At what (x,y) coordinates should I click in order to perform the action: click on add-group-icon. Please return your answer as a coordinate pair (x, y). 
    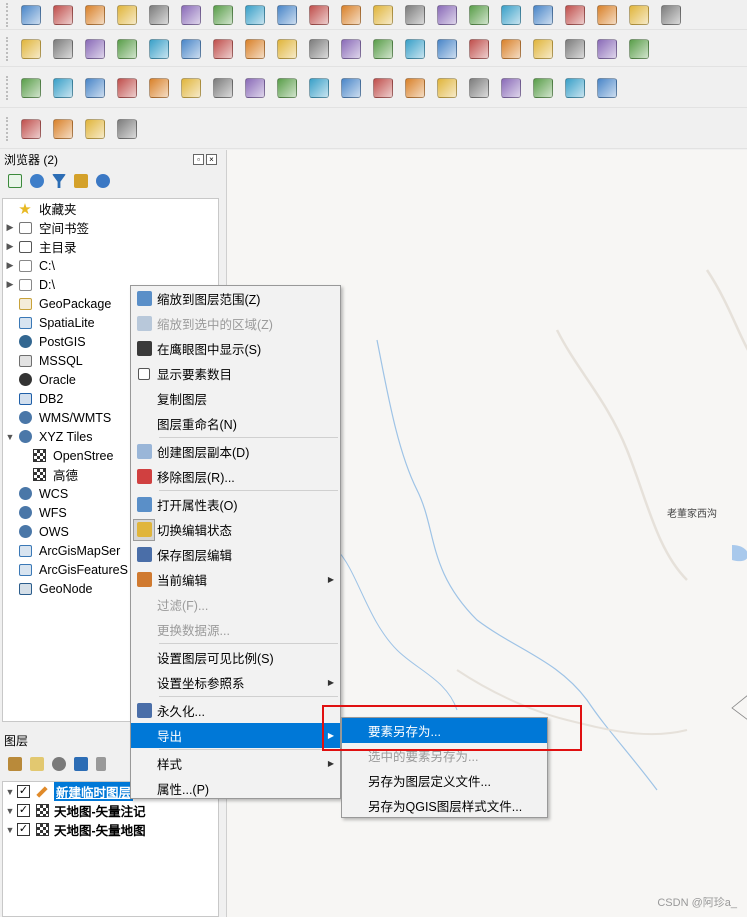
    Looking at the image, I should click on (37, 764).